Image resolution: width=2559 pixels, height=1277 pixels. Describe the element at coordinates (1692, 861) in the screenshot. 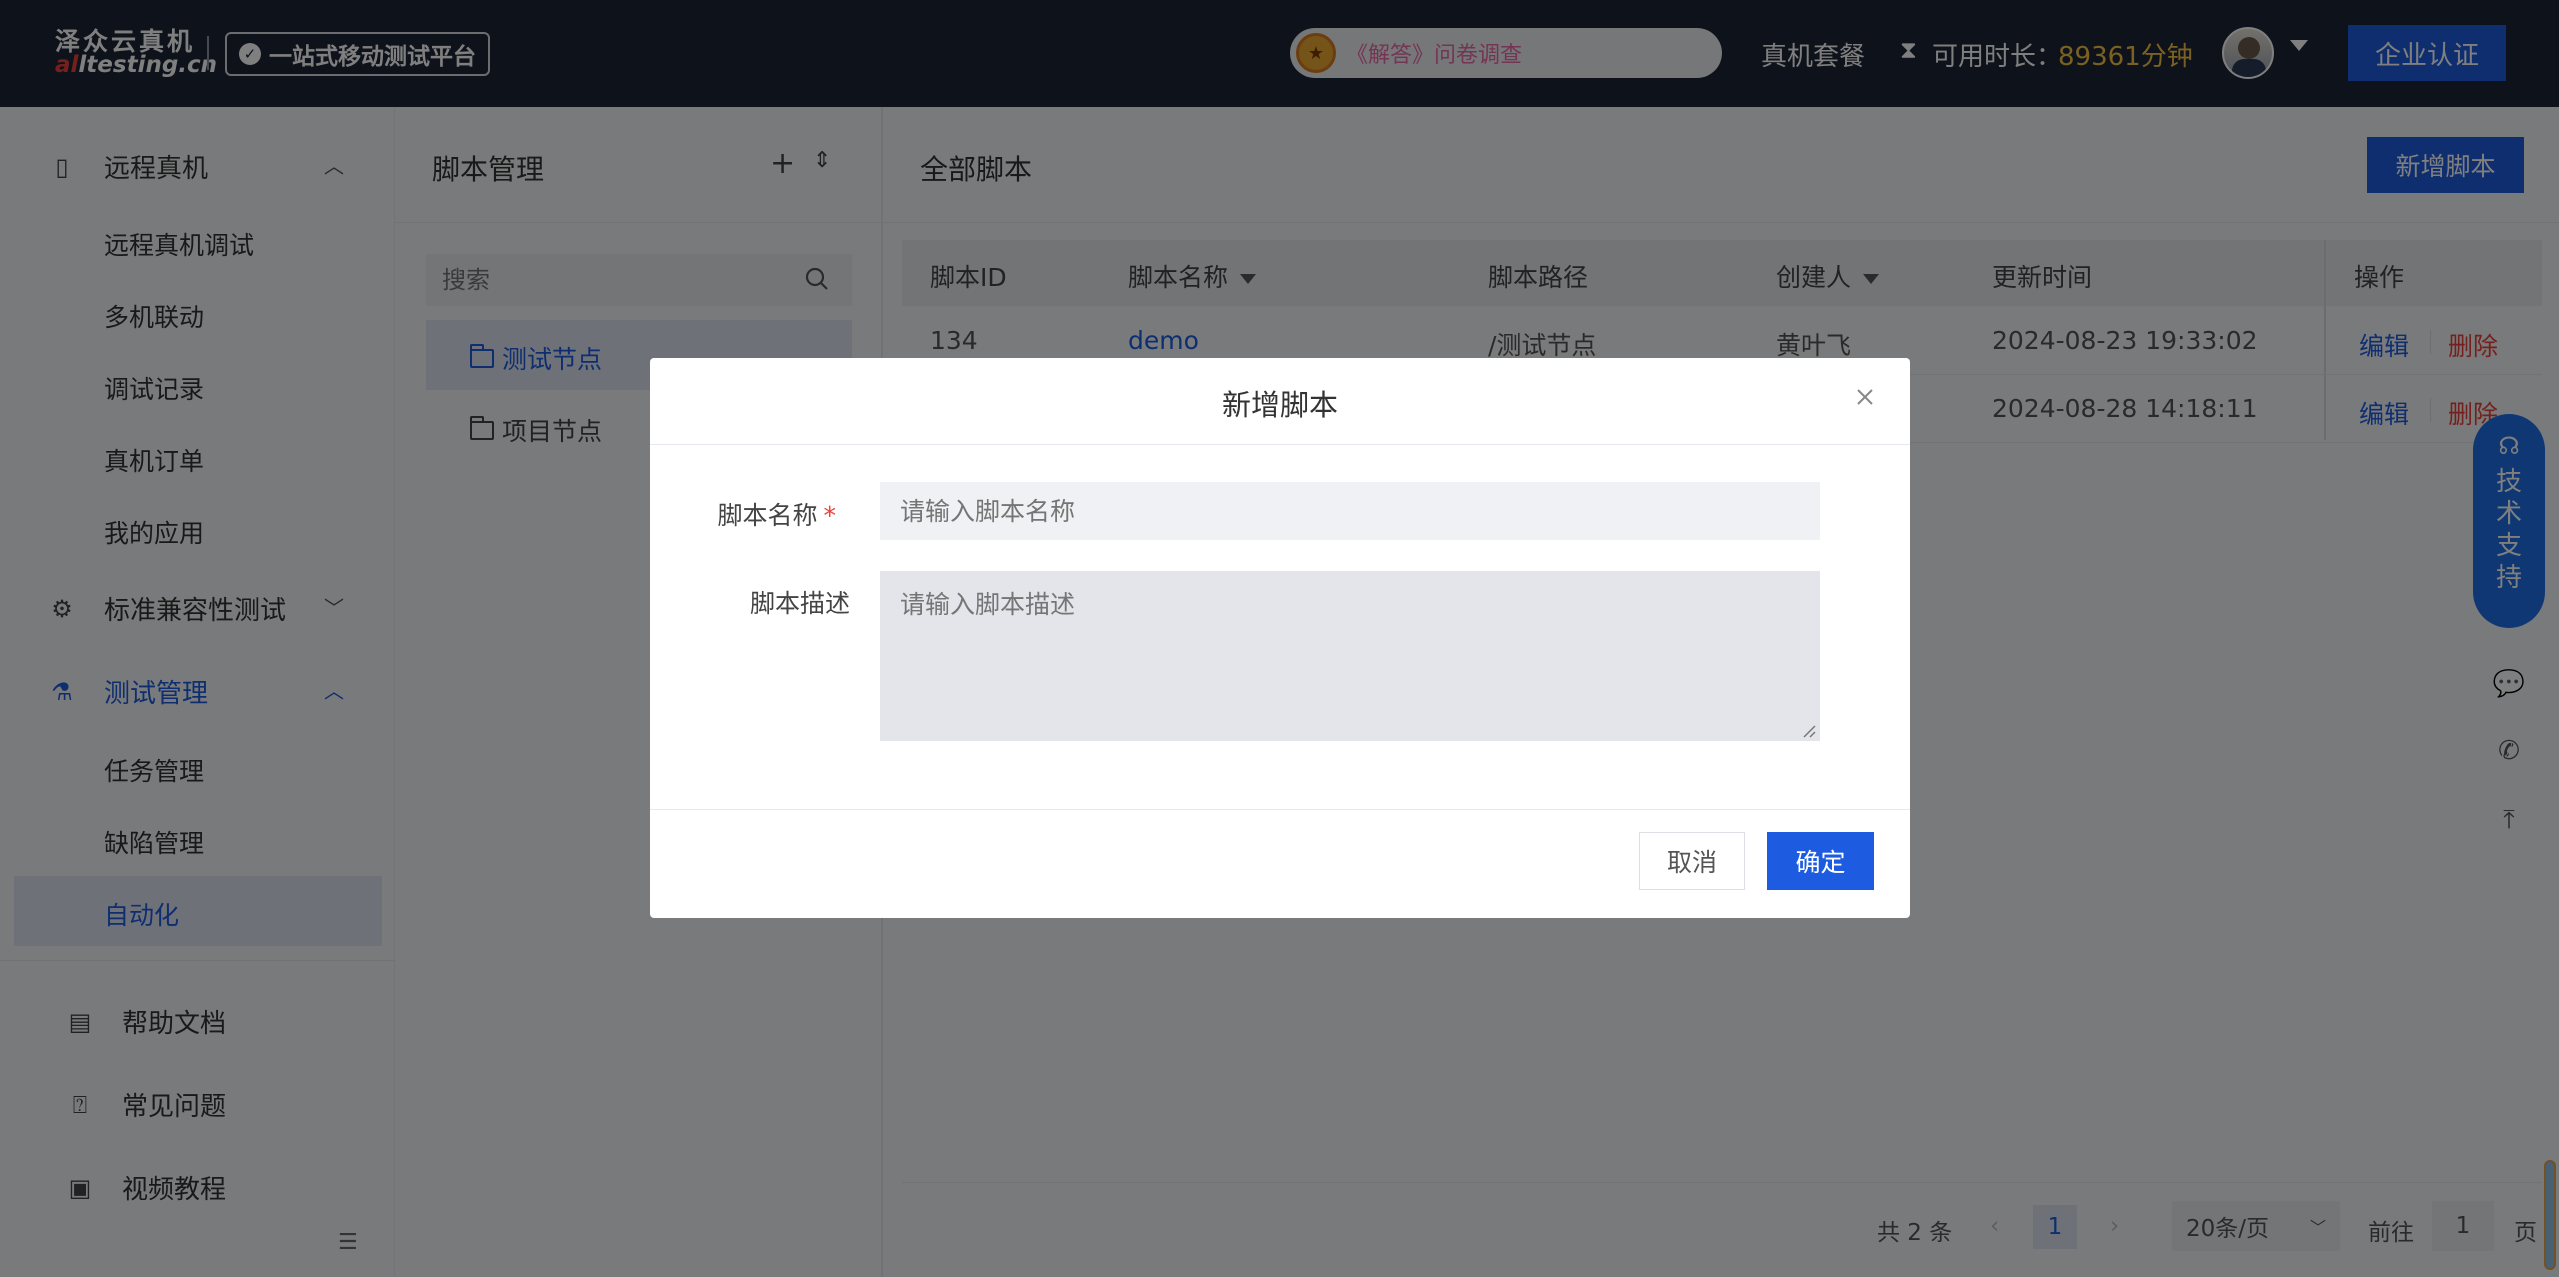

I see `cancel-button: 取消` at that location.